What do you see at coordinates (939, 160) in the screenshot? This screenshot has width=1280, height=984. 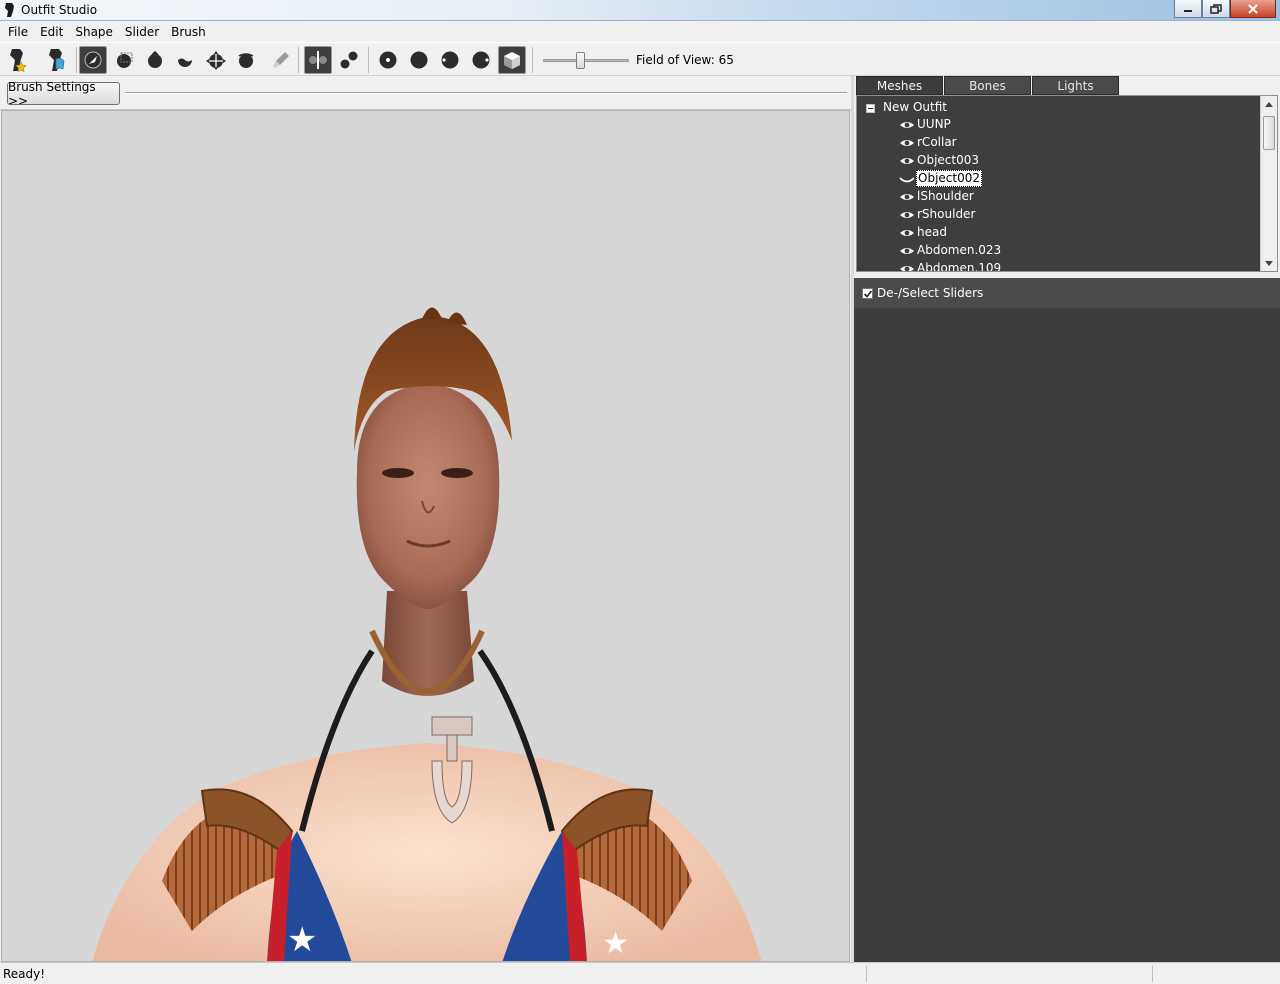 I see `tree-item-object003: Object003` at bounding box center [939, 160].